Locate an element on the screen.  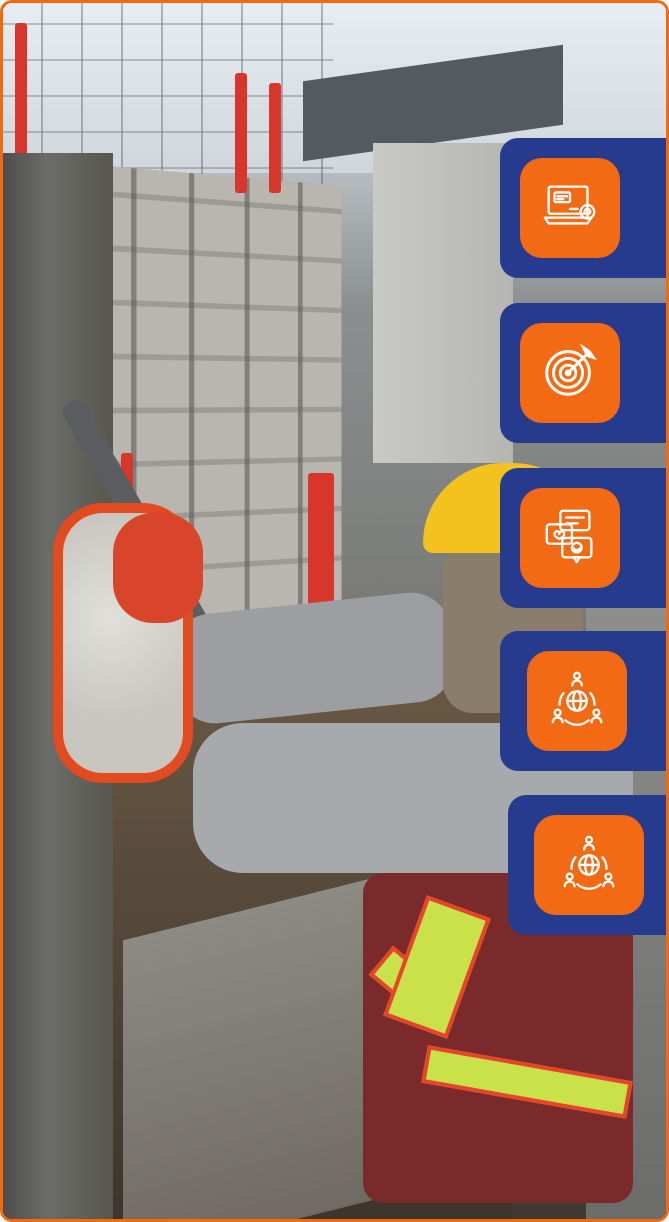
laptop-chat-icon is located at coordinates (570, 208).